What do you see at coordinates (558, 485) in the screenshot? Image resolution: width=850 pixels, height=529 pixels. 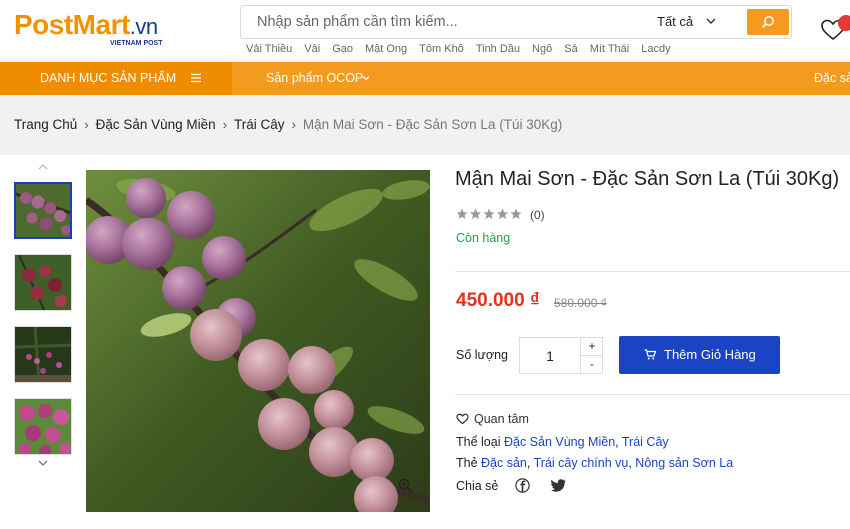 I see `twitter-icon` at bounding box center [558, 485].